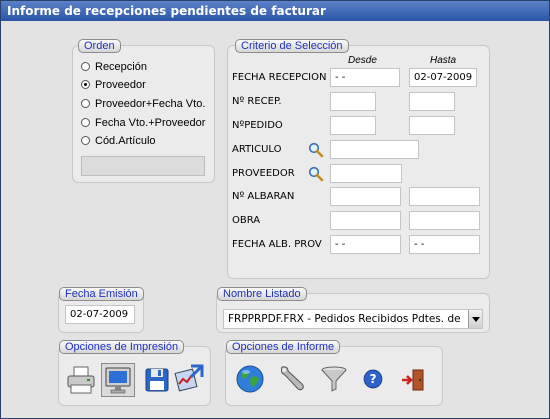 This screenshot has width=550, height=419. Describe the element at coordinates (120, 85) in the screenshot. I see `radio-label: Proveedor` at that location.